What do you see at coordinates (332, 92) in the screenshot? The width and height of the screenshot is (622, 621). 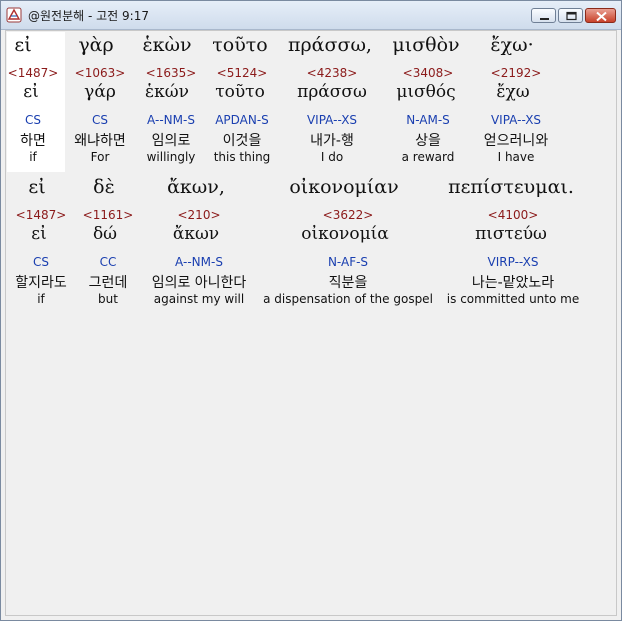 I see `lemma: πράσσω` at bounding box center [332, 92].